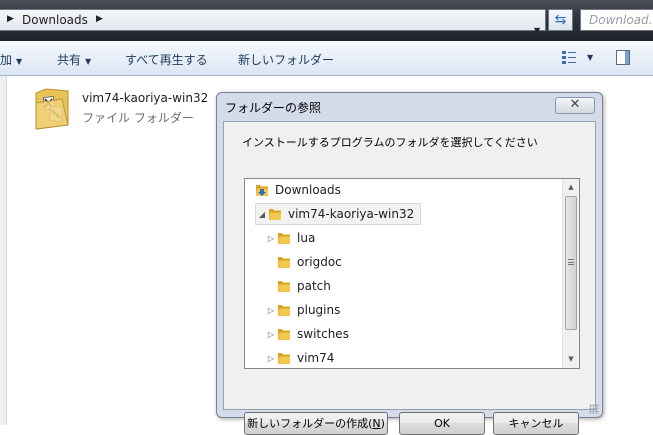 The height and width of the screenshot is (435, 653). I want to click on address-bar: ▶ Downloads ▶ ▼, so click(273, 22).